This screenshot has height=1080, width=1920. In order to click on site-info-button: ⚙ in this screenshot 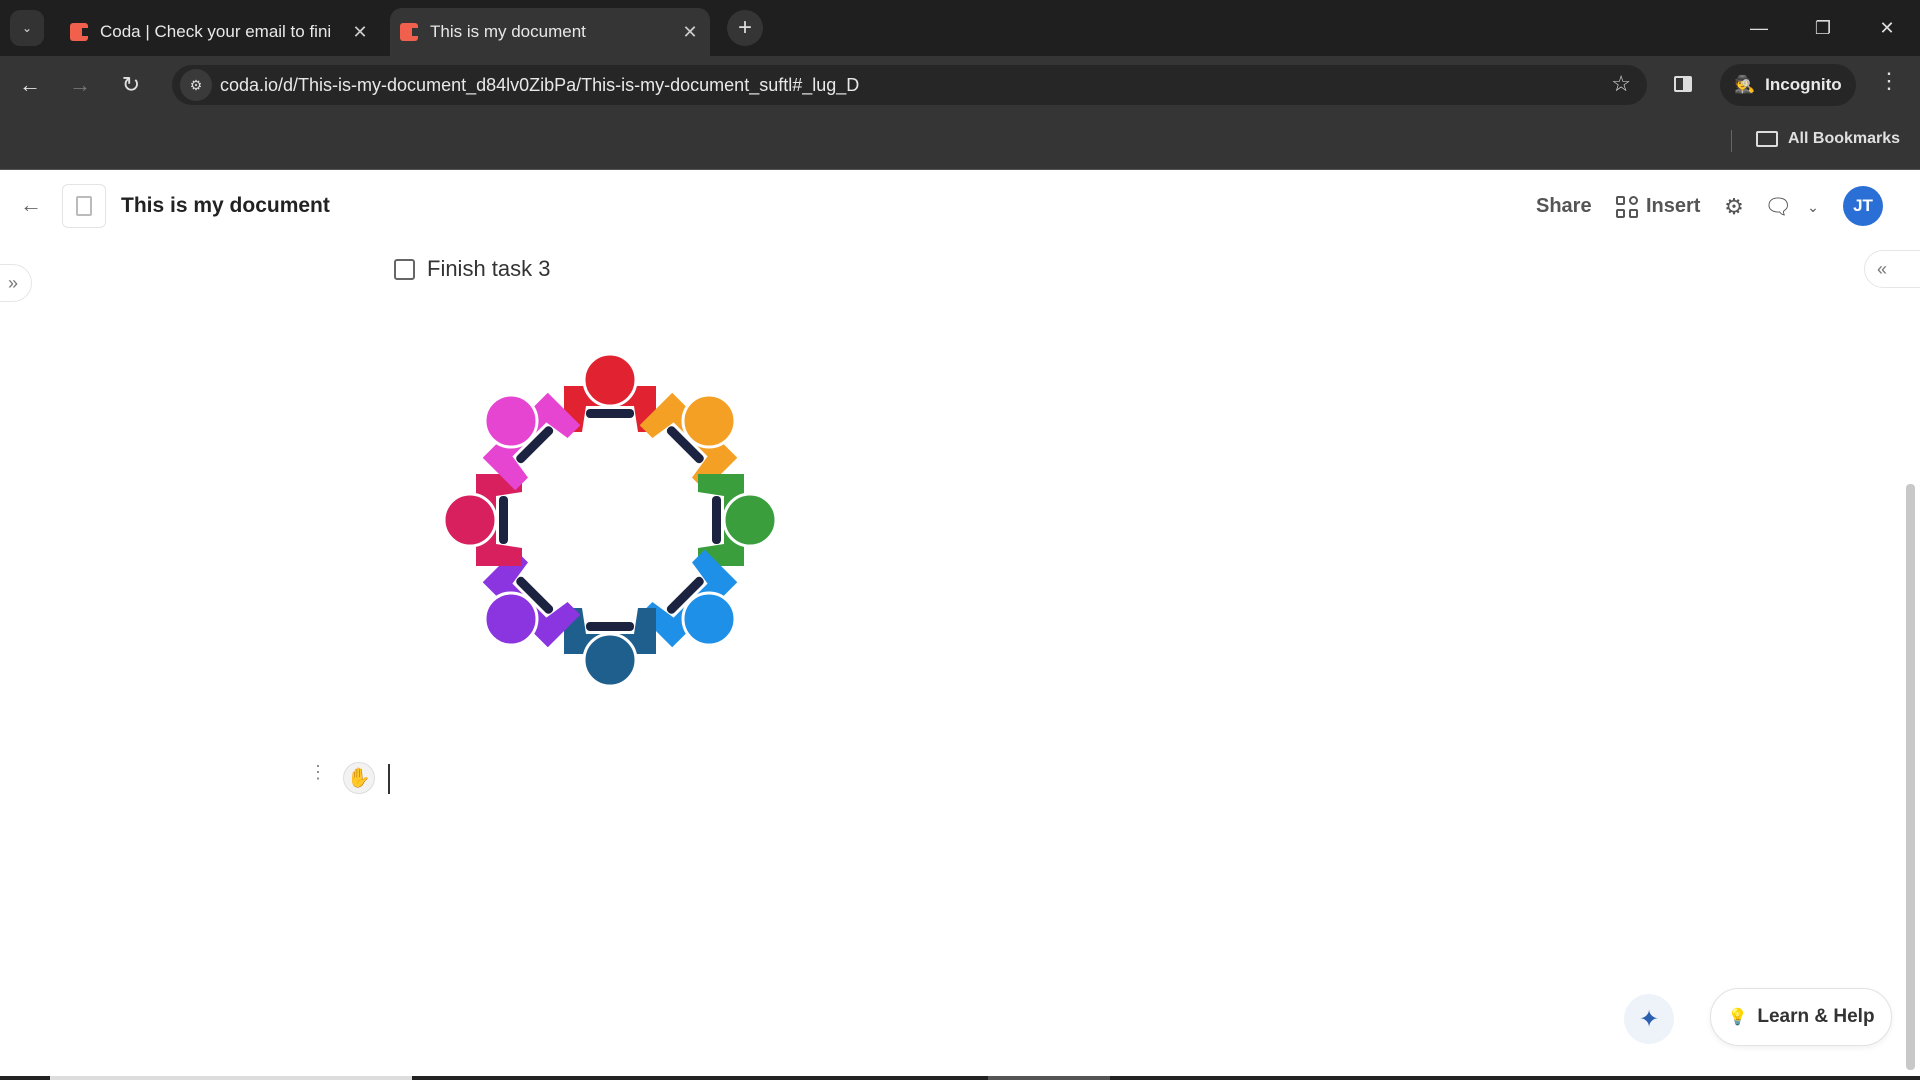, I will do `click(196, 85)`.